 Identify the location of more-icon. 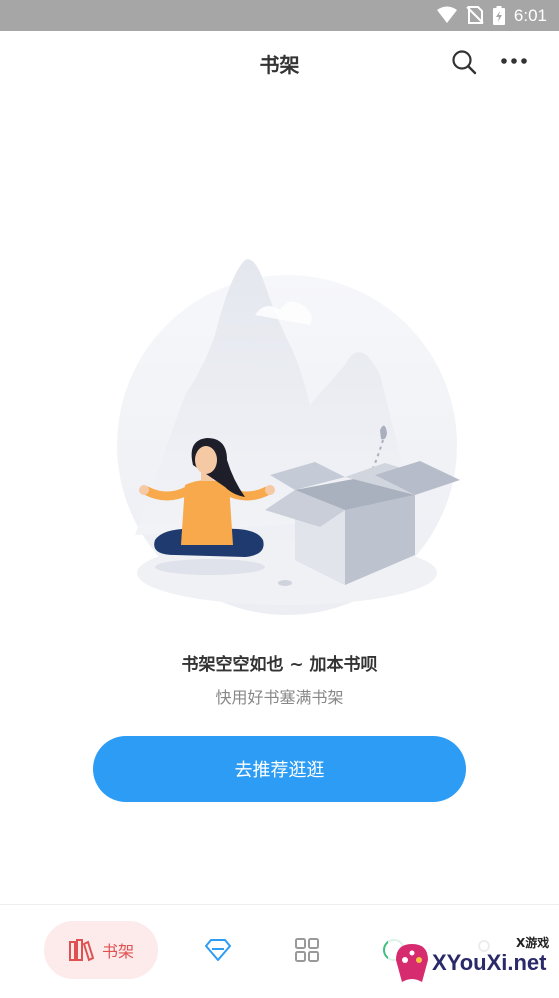
(514, 61).